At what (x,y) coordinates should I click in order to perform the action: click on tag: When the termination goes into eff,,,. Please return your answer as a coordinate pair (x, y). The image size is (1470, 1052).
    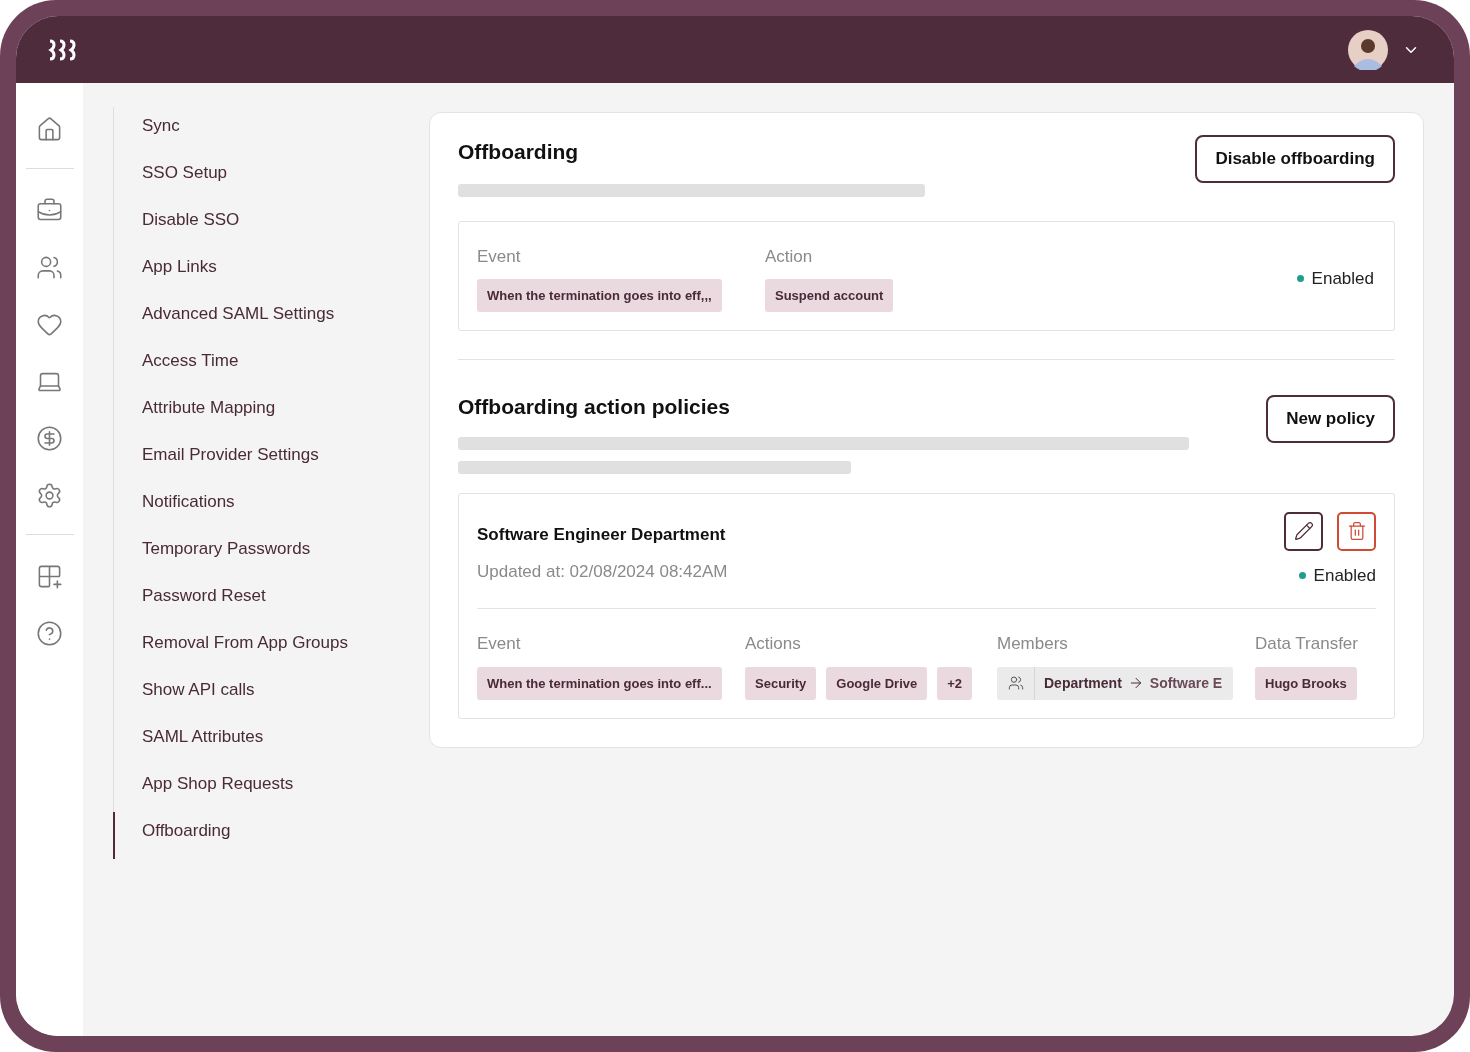
    Looking at the image, I should click on (599, 295).